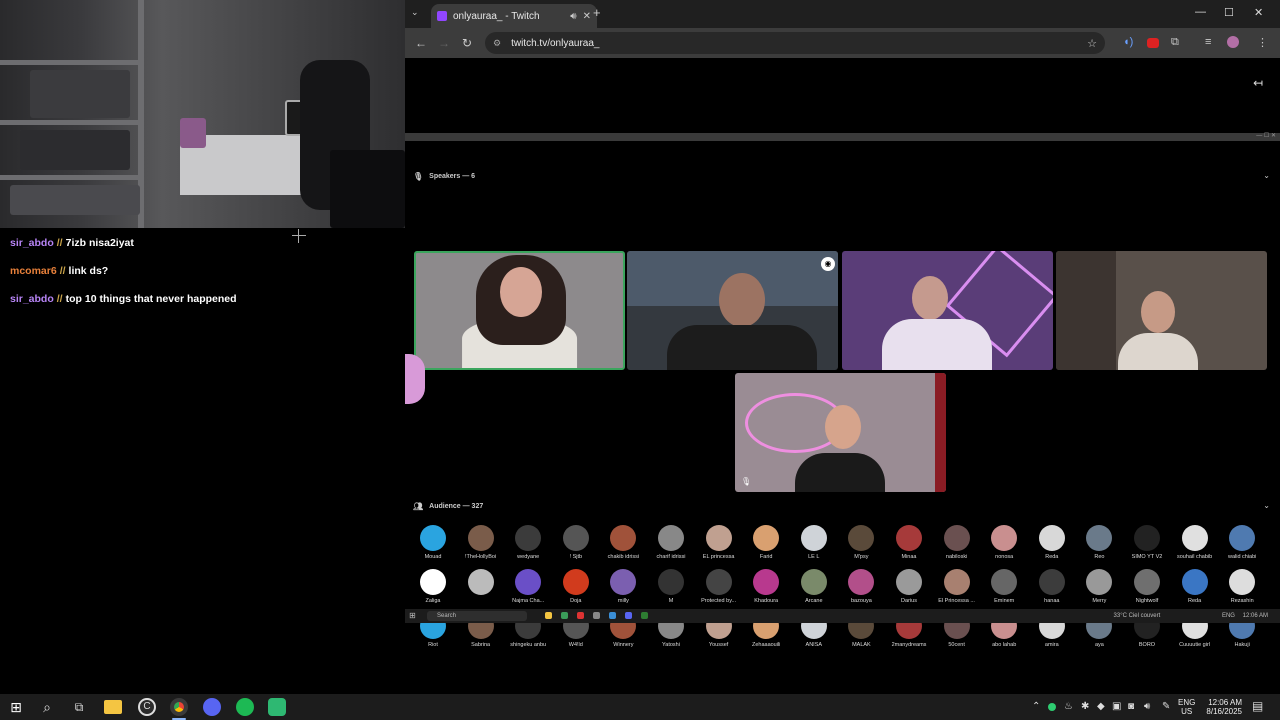  Describe the element at coordinates (1200, 12) in the screenshot. I see `minimize-button: —` at that location.